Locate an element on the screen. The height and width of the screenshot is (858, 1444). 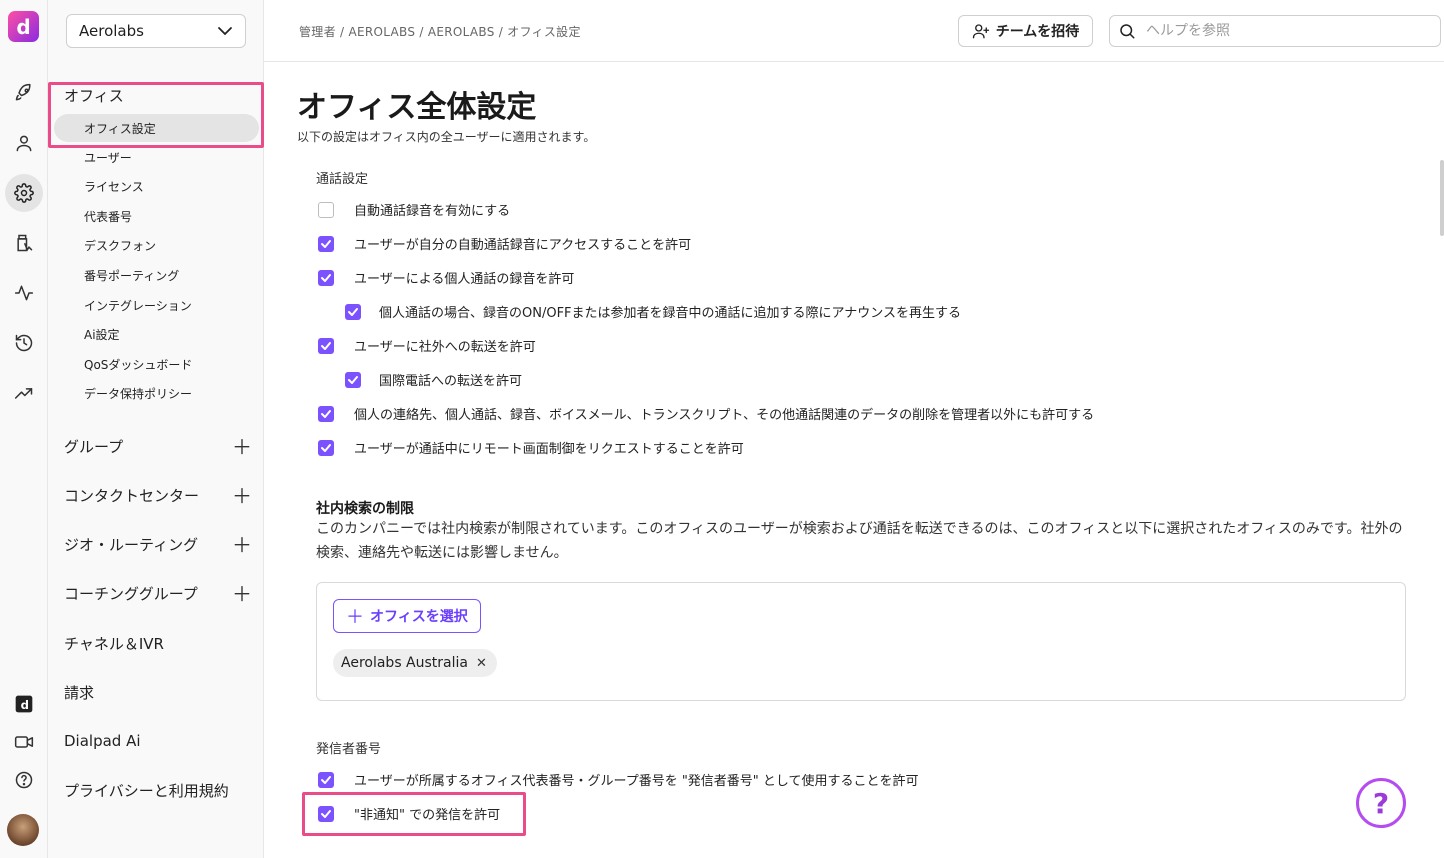
sidebar-group-groups: グループ ＋ is located at coordinates (158, 446).